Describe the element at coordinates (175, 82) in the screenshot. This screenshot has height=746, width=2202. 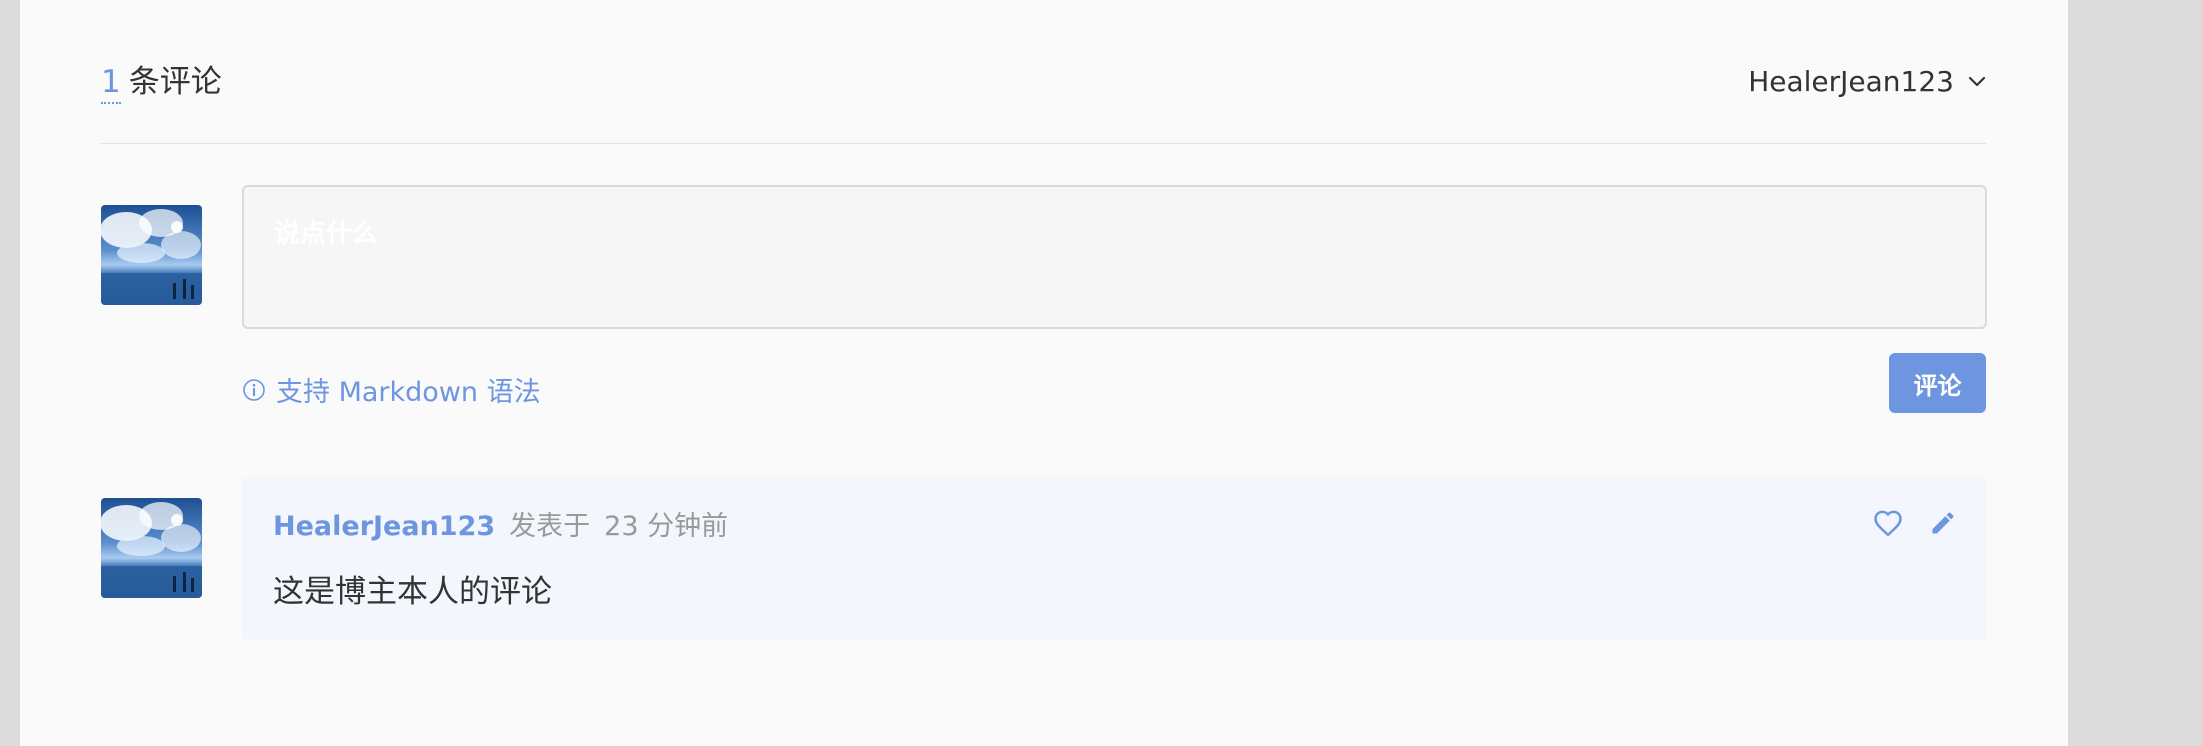
I see `comment-count-label: 条评论` at that location.